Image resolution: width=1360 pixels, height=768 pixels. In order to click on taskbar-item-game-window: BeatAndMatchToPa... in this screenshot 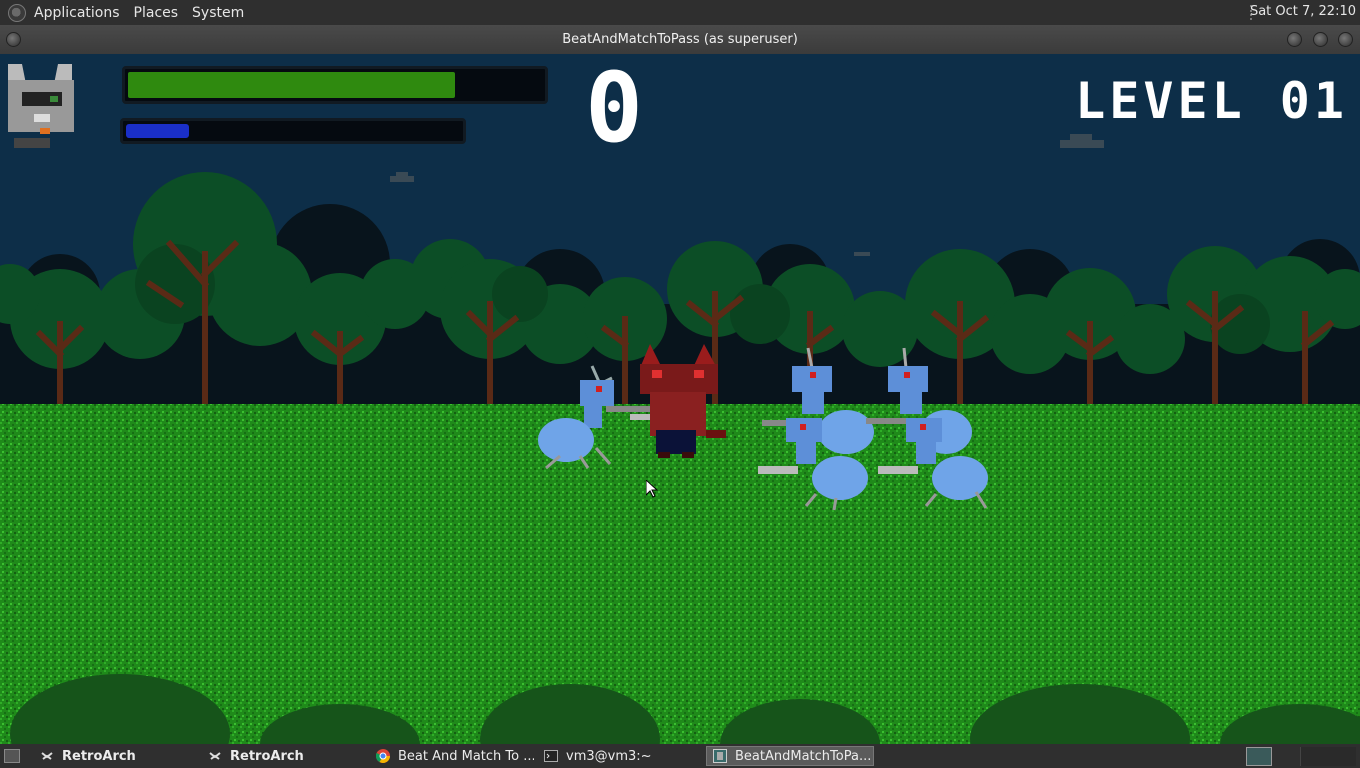, I will do `click(790, 756)`.